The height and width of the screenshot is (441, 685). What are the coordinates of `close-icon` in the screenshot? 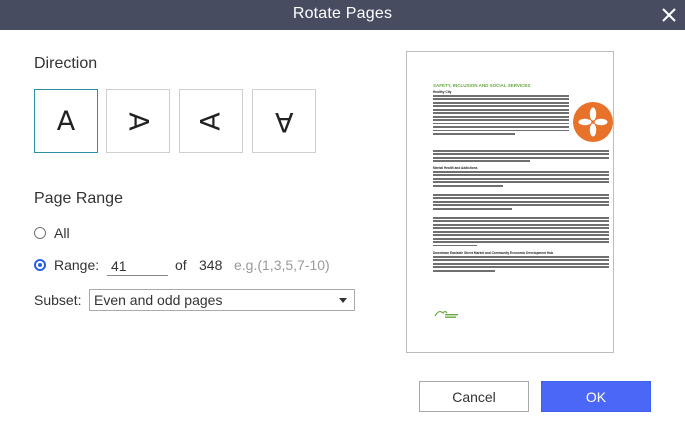 It's located at (669, 15).